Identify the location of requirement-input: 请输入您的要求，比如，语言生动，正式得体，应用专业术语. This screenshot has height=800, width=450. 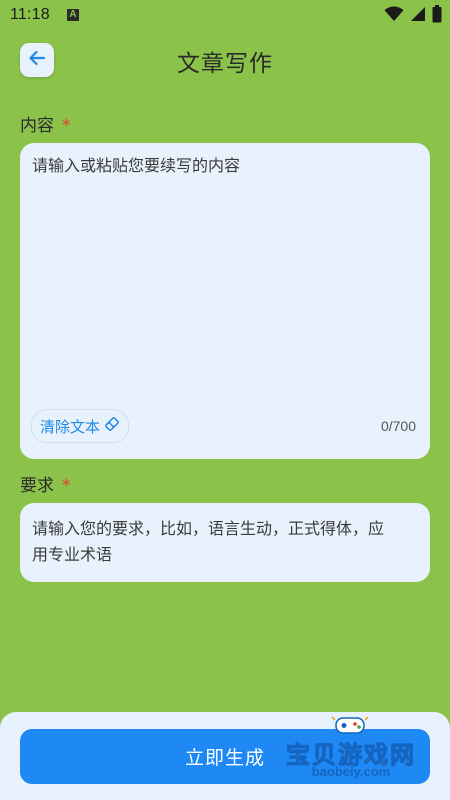
(212, 542).